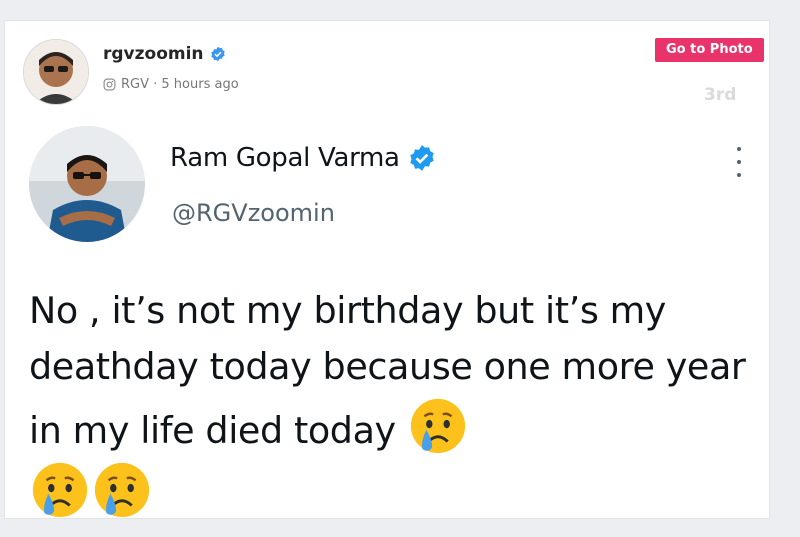 The width and height of the screenshot is (800, 537). I want to click on tweet-author-avatar, so click(87, 184).